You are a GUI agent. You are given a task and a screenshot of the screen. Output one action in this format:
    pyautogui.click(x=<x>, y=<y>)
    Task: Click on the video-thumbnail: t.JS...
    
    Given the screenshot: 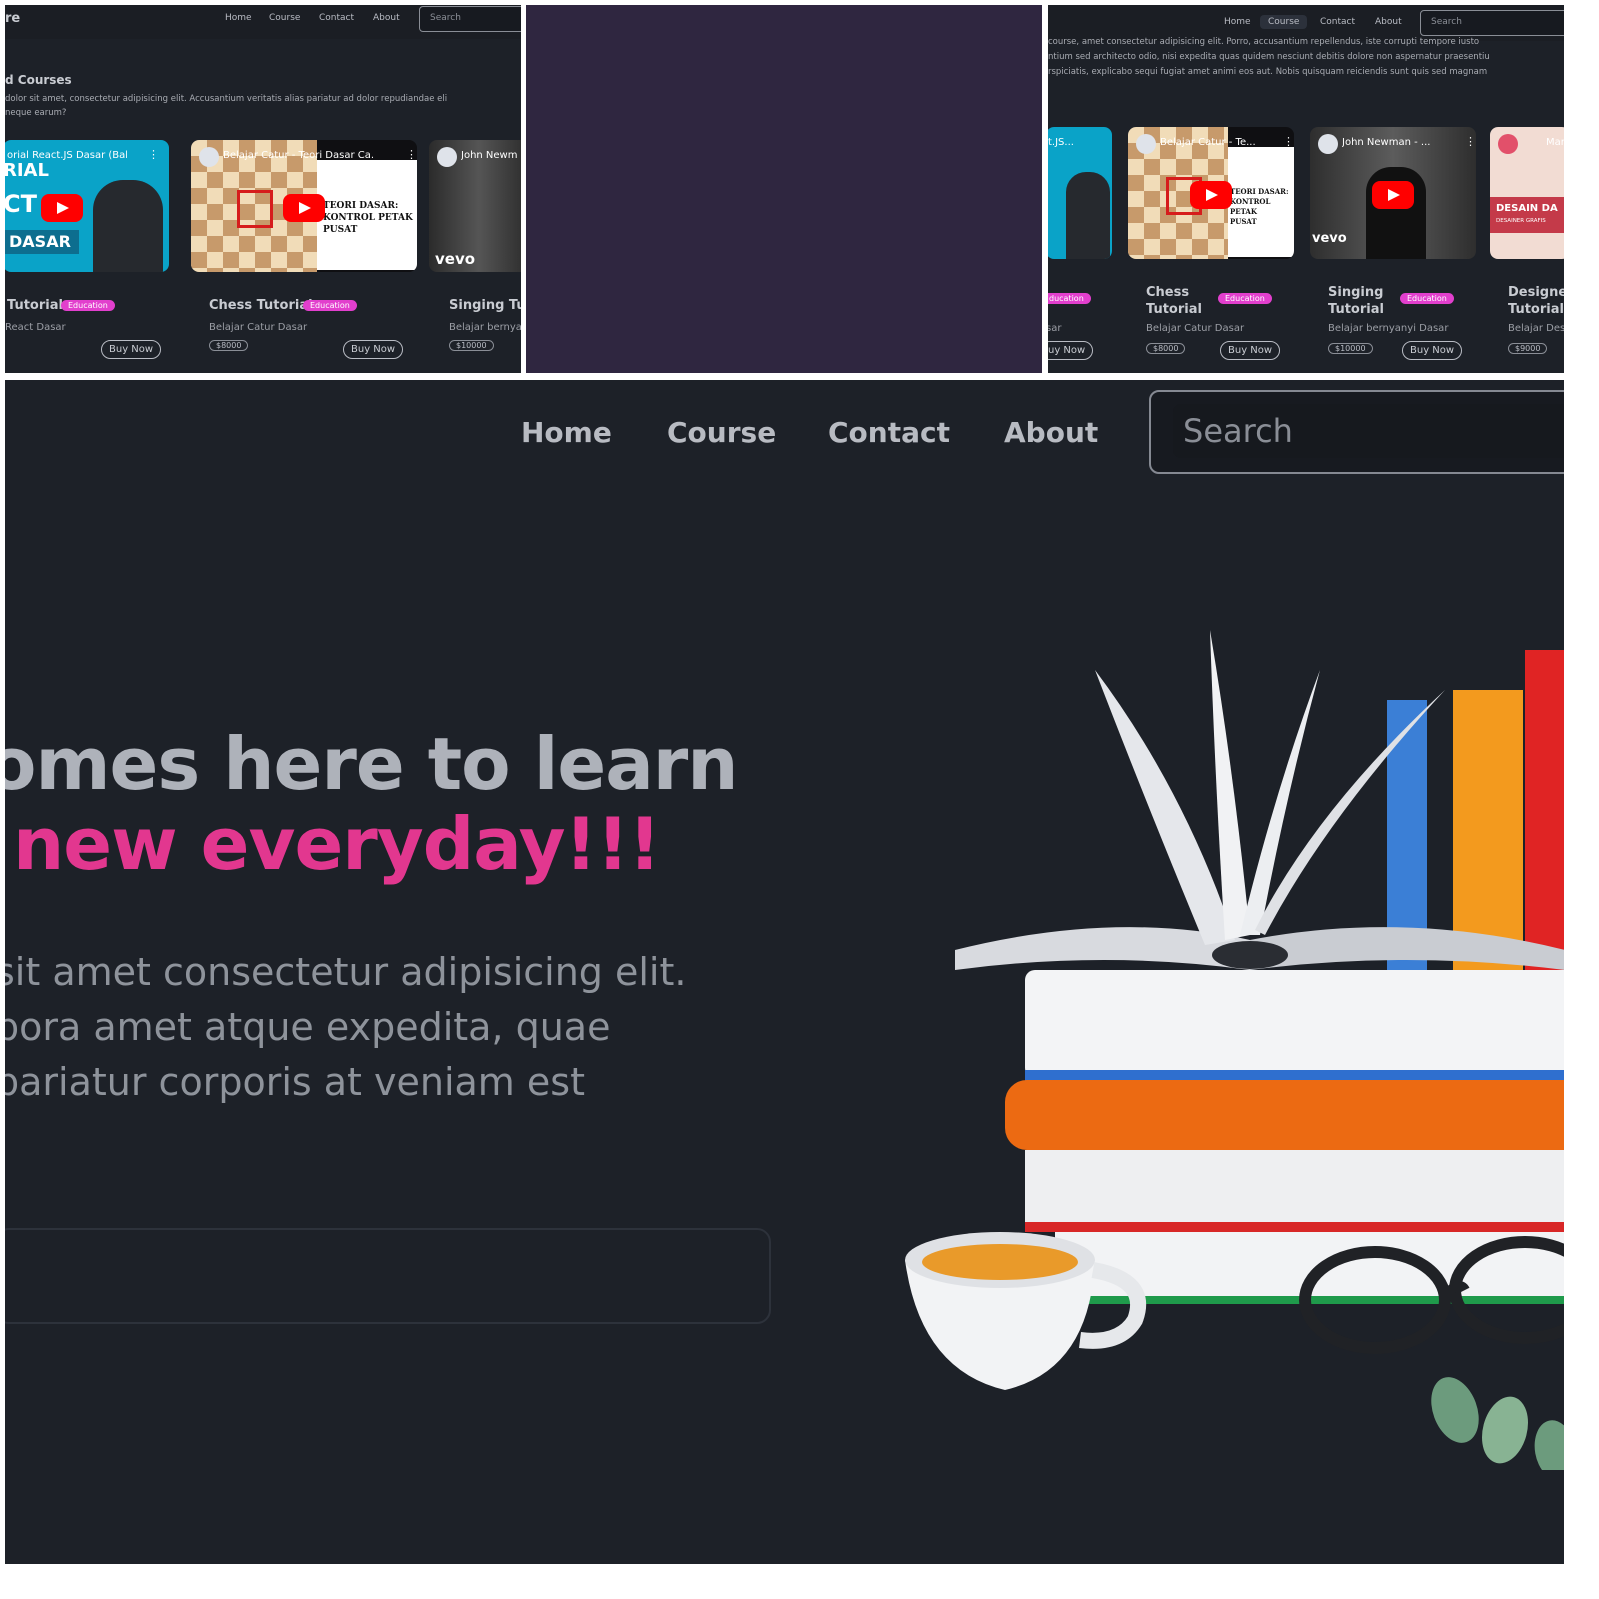 What is the action you would take?
    pyautogui.click(x=1080, y=193)
    